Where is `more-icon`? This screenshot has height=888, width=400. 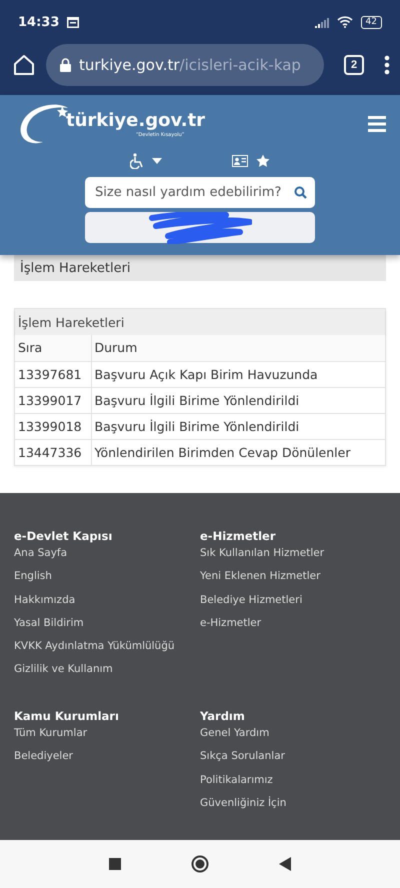
more-icon is located at coordinates (387, 64).